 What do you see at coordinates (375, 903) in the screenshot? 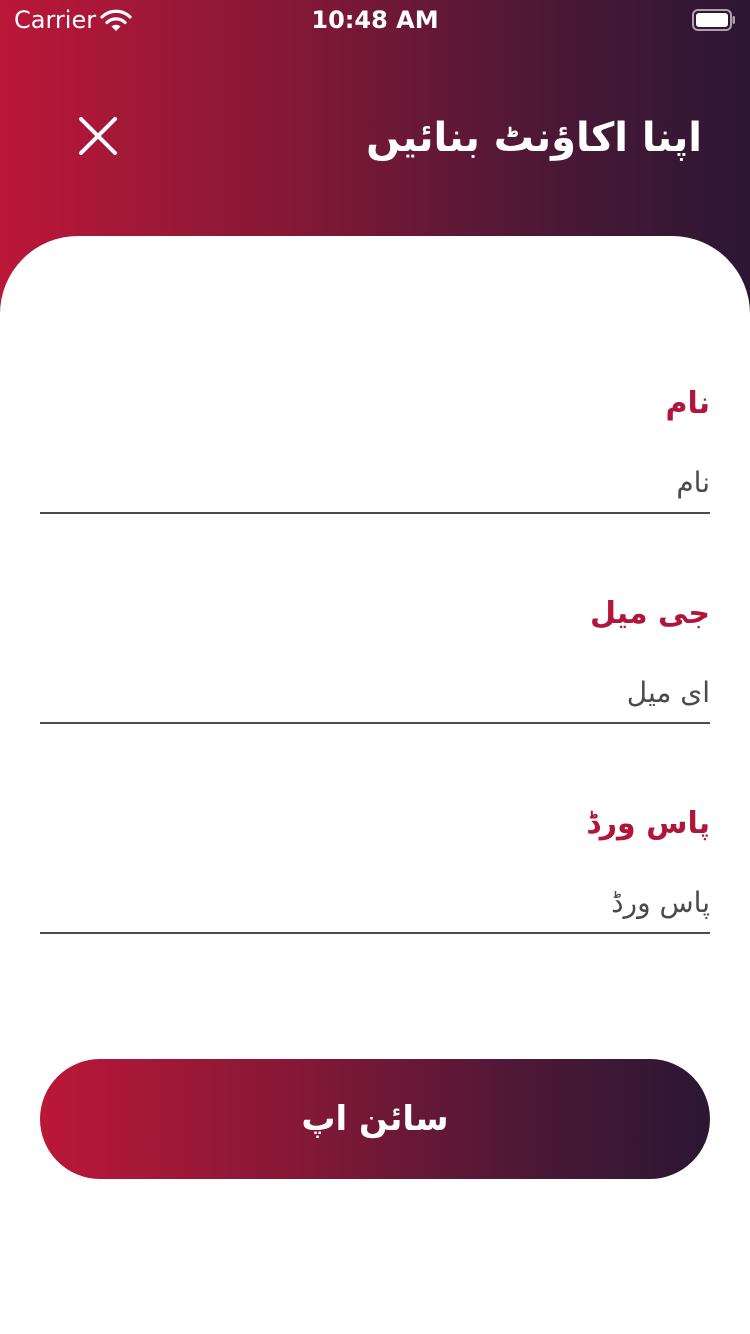
I see `password-input` at bounding box center [375, 903].